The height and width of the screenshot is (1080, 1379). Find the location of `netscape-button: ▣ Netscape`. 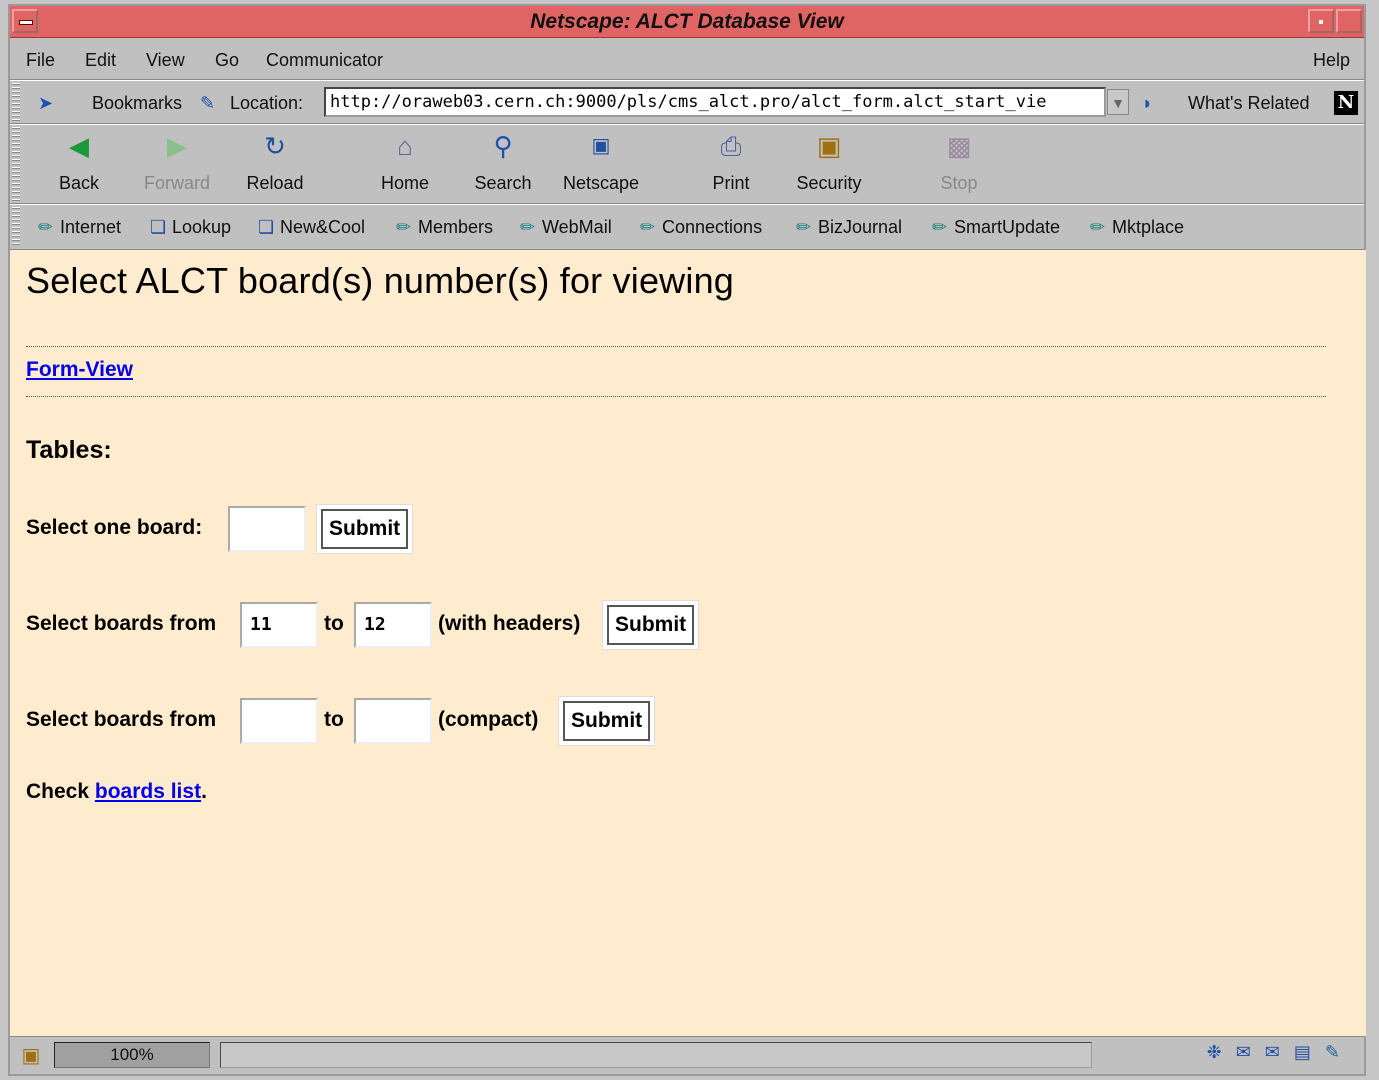

netscape-button: ▣ Netscape is located at coordinates (601, 162).